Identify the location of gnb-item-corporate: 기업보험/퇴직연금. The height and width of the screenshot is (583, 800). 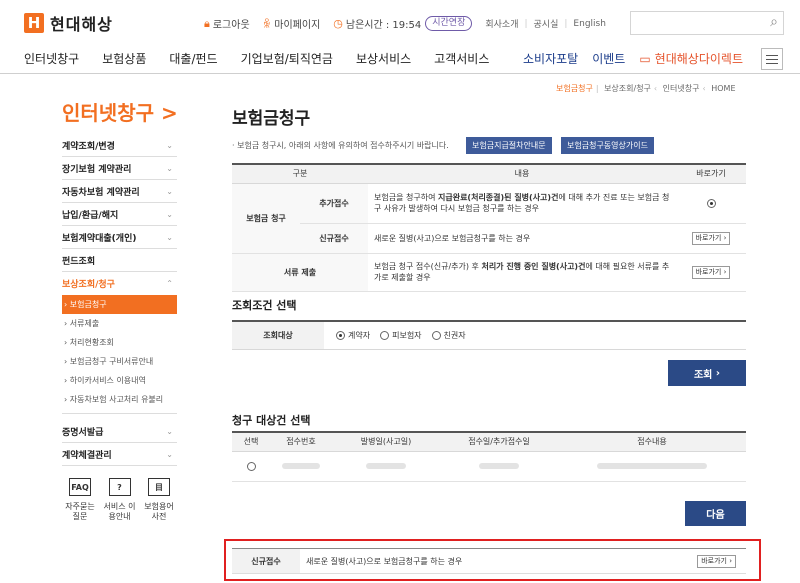
(287, 58).